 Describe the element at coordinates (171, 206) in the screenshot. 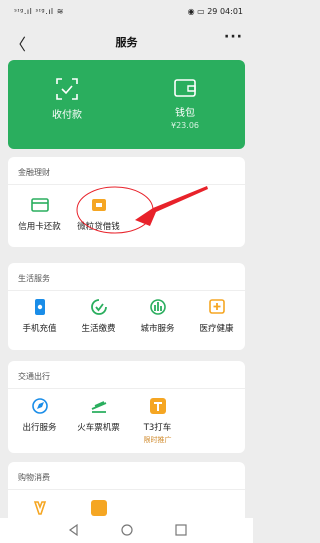

I see `pointer-arrow` at that location.